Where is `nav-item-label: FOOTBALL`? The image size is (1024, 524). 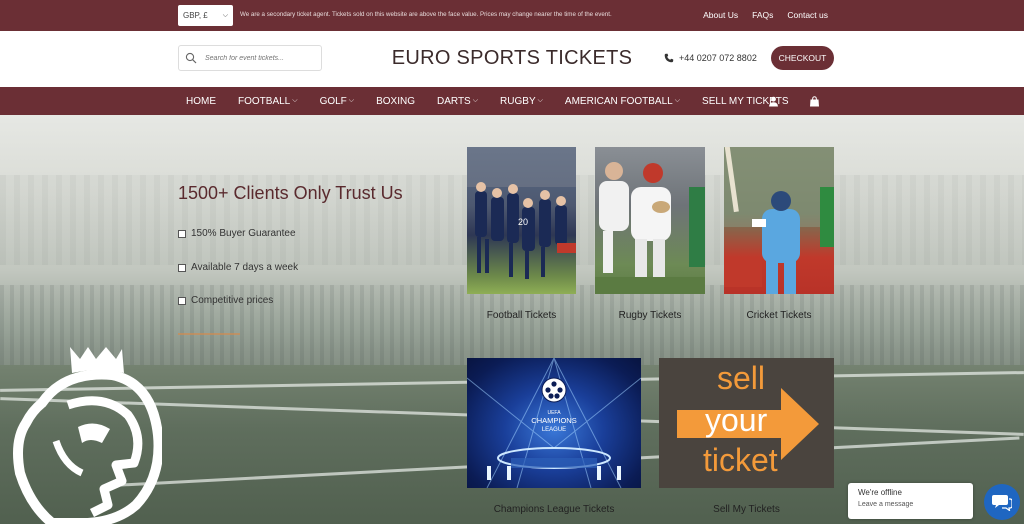
nav-item-label: FOOTBALL is located at coordinates (264, 101).